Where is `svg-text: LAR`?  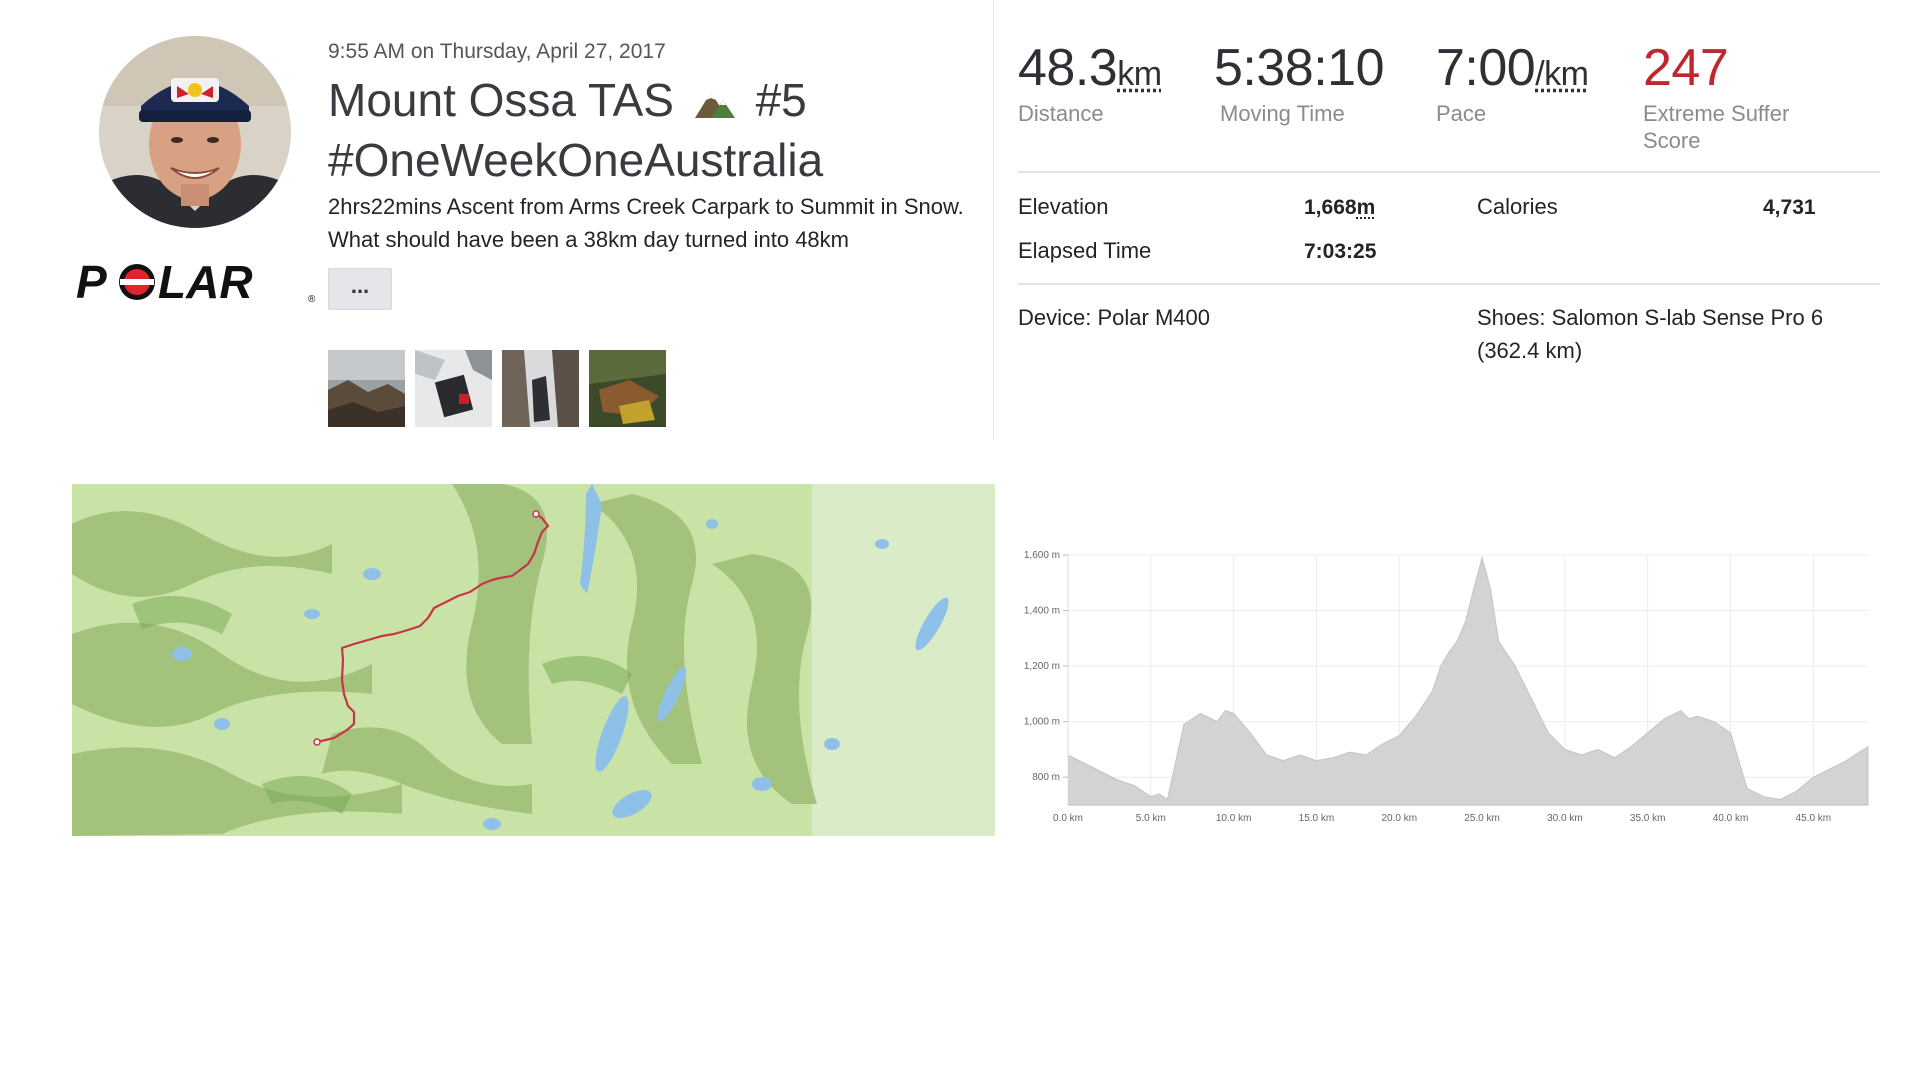 svg-text: LAR is located at coordinates (205, 281).